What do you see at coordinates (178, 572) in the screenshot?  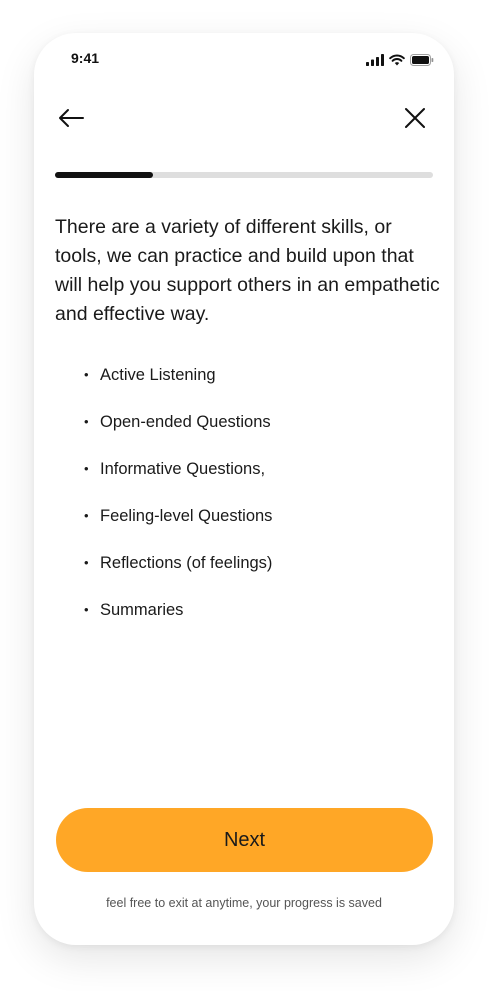 I see `skill-list-item: Reflections (of feelings)` at bounding box center [178, 572].